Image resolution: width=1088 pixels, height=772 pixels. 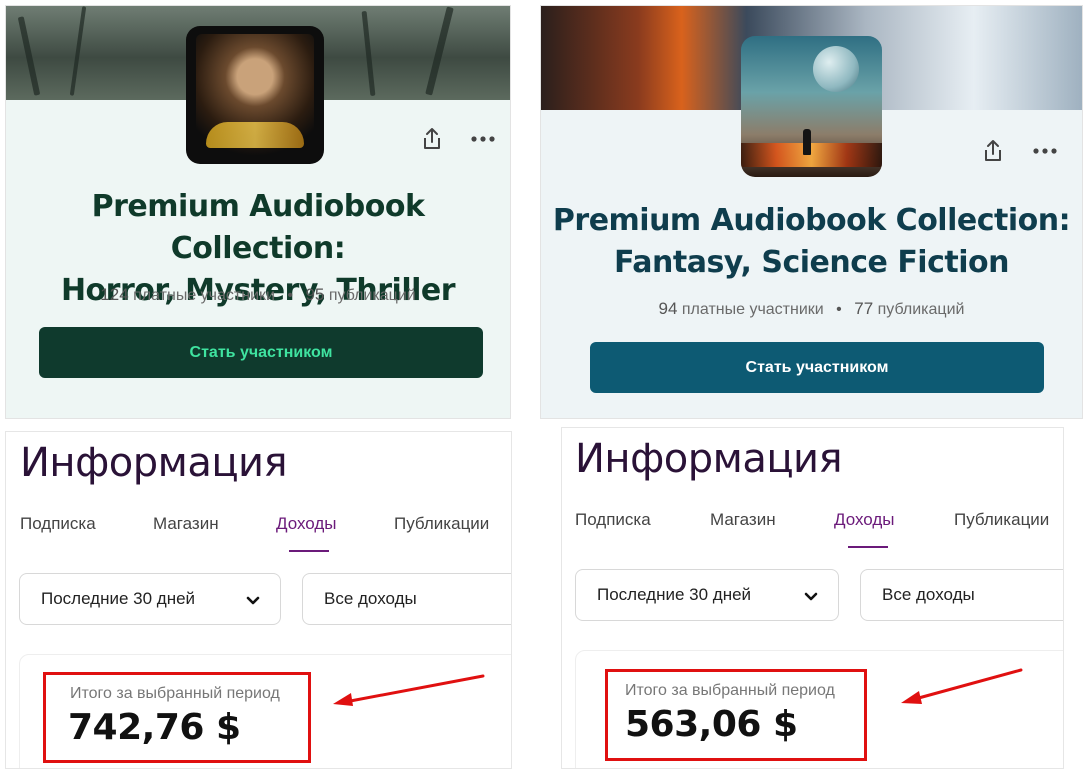 I want to click on creator-stats: 124 платные участники • 95 публикаций, so click(x=258, y=295).